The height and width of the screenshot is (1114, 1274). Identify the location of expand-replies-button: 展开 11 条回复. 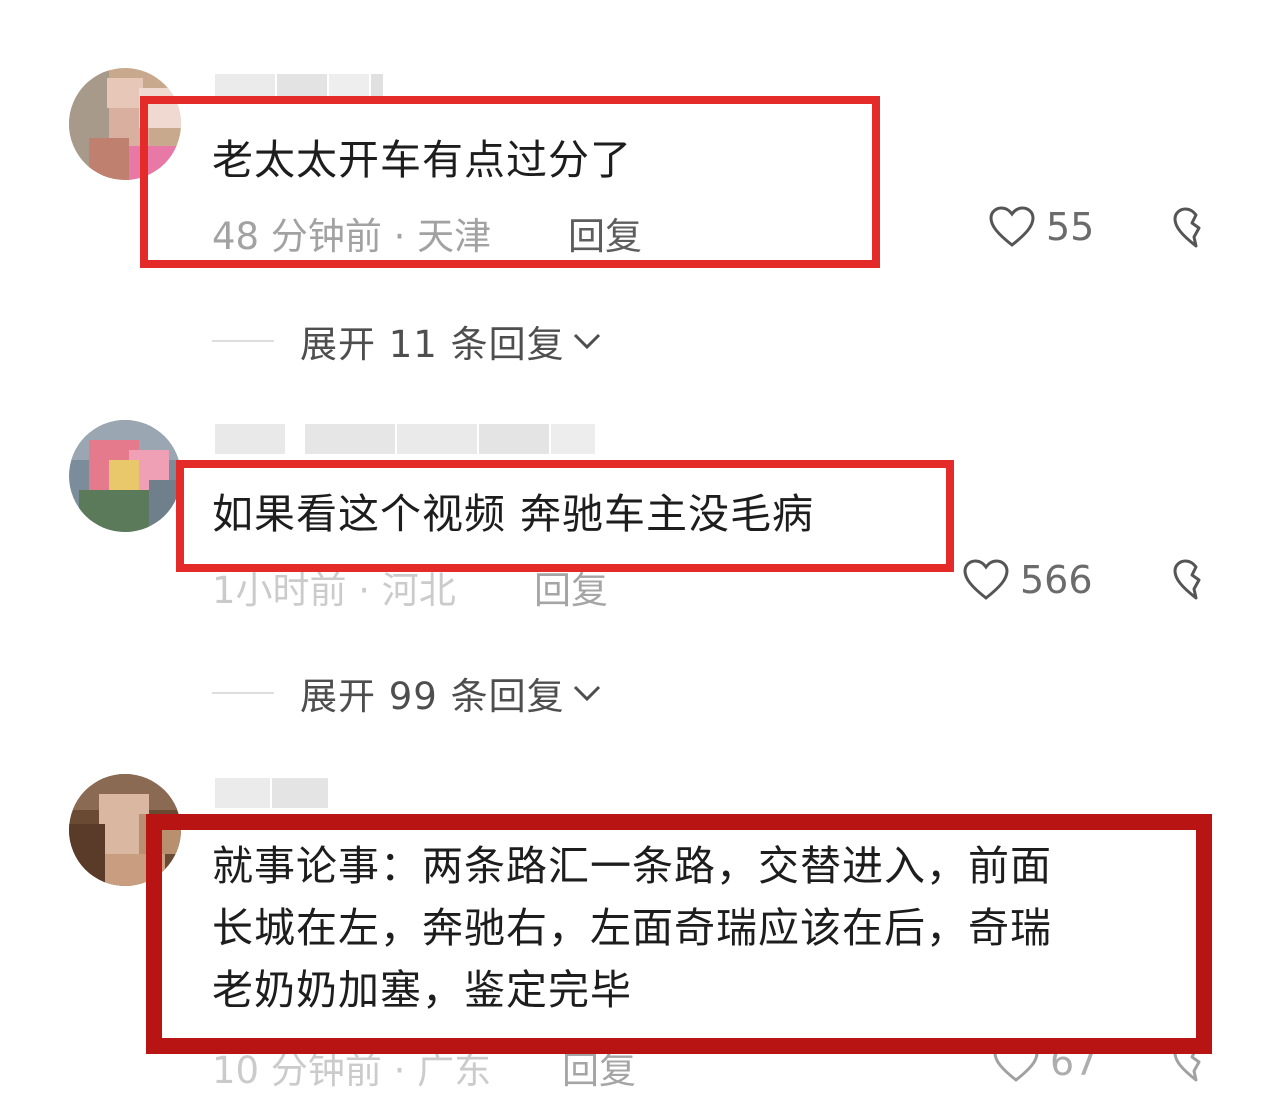
(407, 341).